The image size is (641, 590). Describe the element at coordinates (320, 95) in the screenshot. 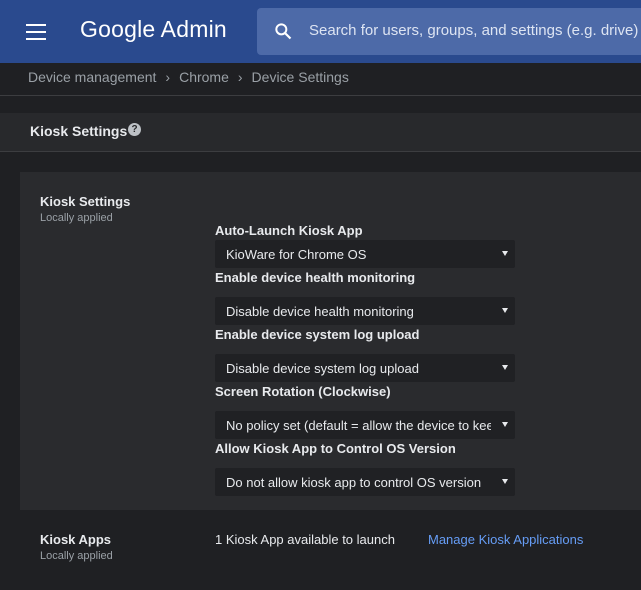

I see `divider` at that location.